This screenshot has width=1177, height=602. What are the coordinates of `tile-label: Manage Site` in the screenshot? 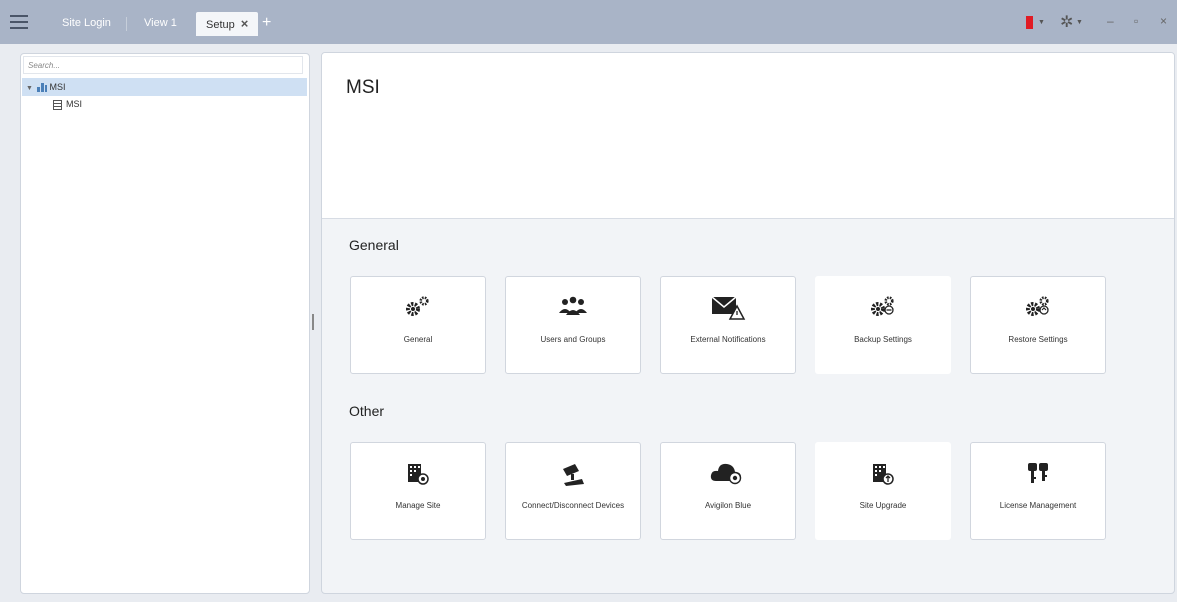 It's located at (418, 505).